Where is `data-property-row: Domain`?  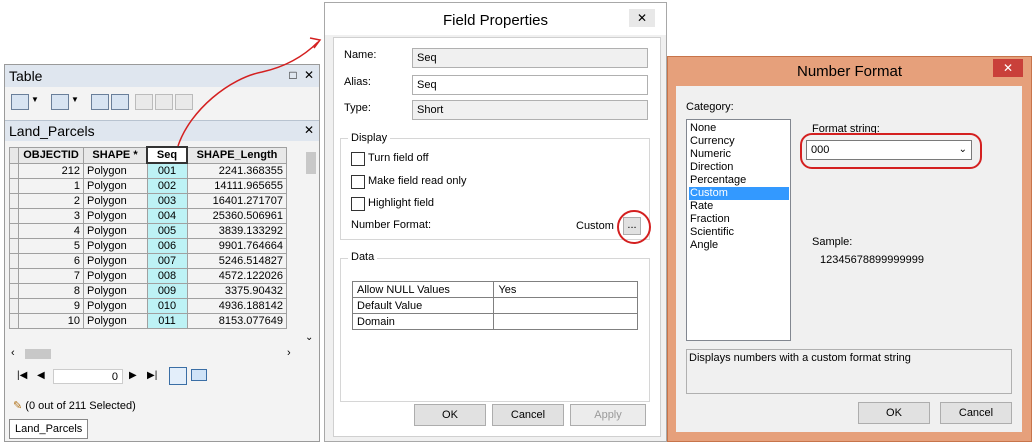
data-property-row: Domain is located at coordinates (494, 321).